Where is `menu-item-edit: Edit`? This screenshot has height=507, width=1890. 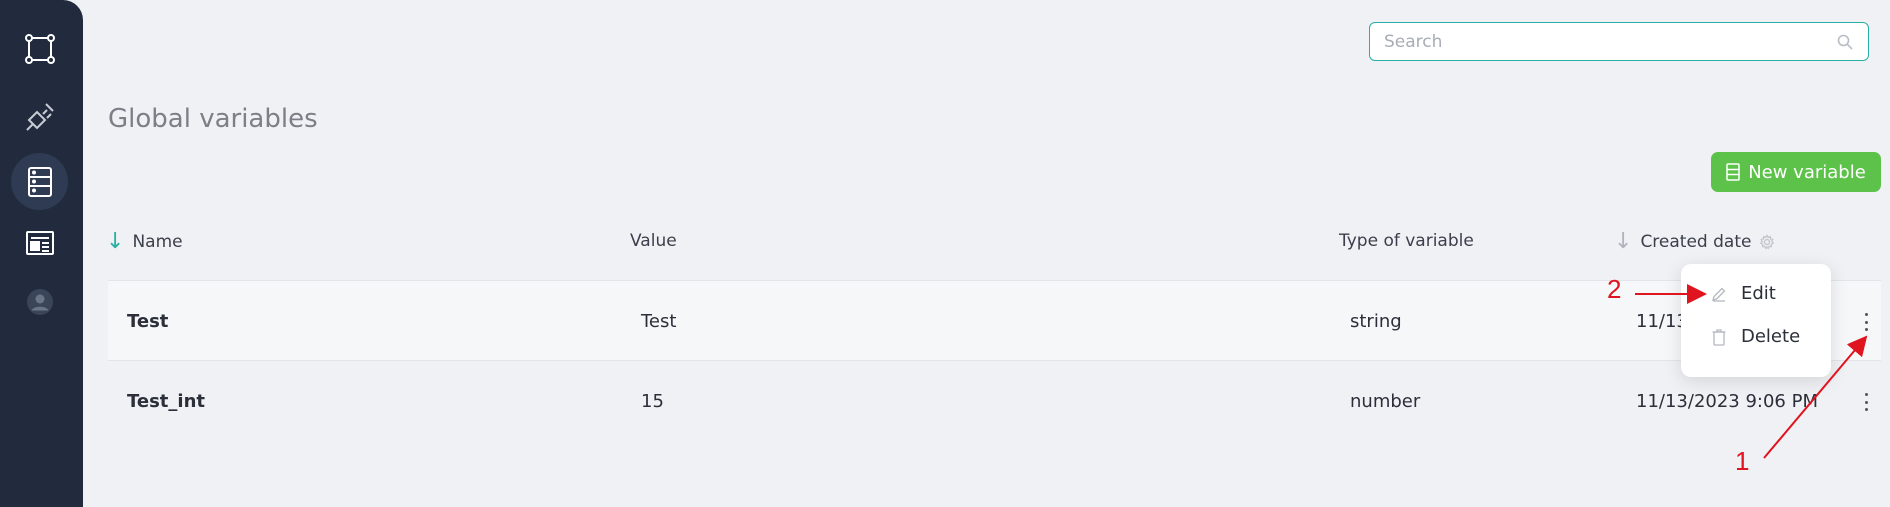 menu-item-edit: Edit is located at coordinates (1756, 293).